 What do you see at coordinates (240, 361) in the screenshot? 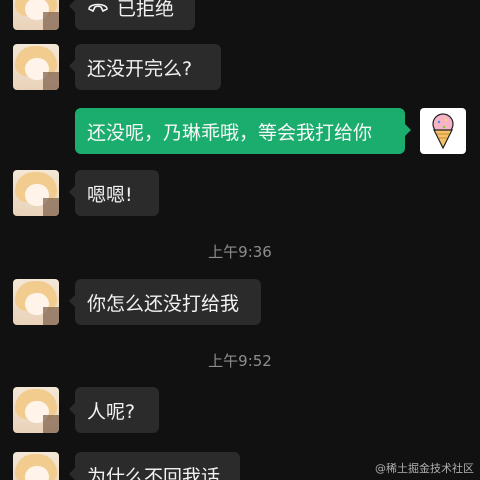
I see `timestamp: 上午9:52` at bounding box center [240, 361].